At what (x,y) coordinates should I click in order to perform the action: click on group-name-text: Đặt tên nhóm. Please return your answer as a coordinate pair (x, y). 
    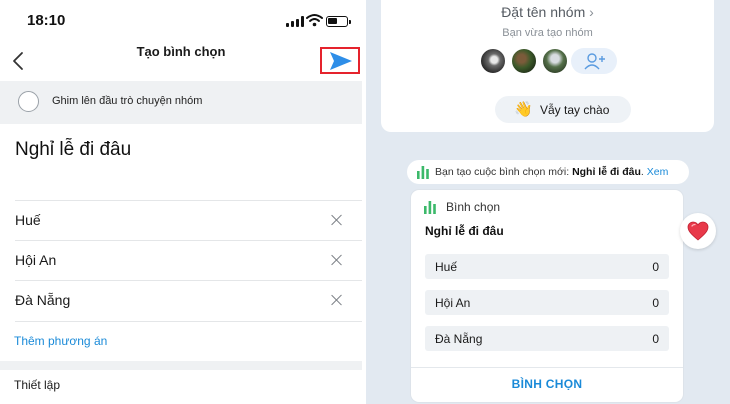
    Looking at the image, I should click on (543, 12).